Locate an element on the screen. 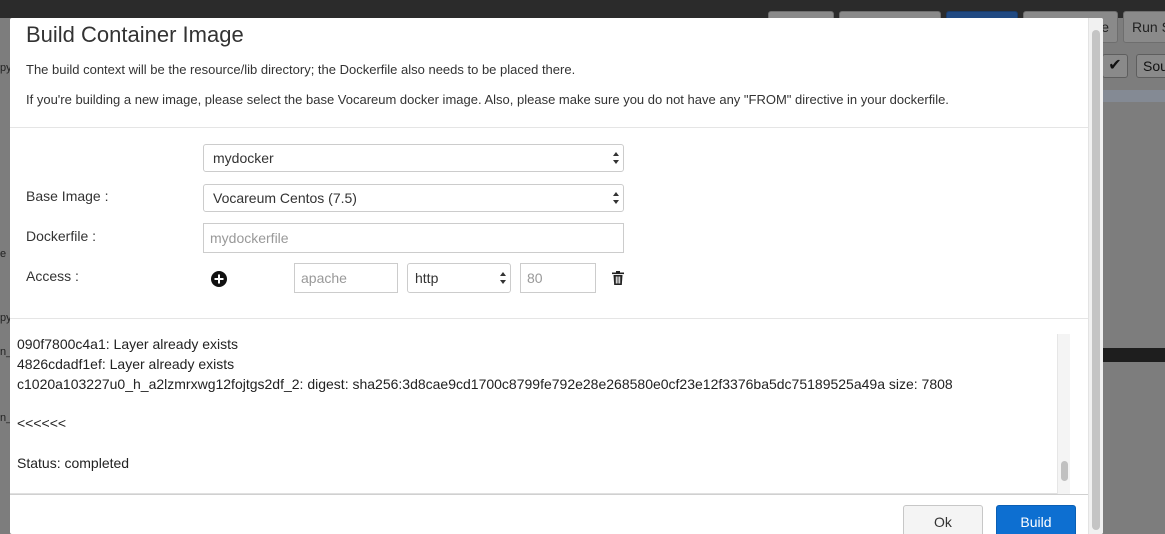 This screenshot has height=534, width=1165. background-sou-button: Sou is located at coordinates (1150, 66).